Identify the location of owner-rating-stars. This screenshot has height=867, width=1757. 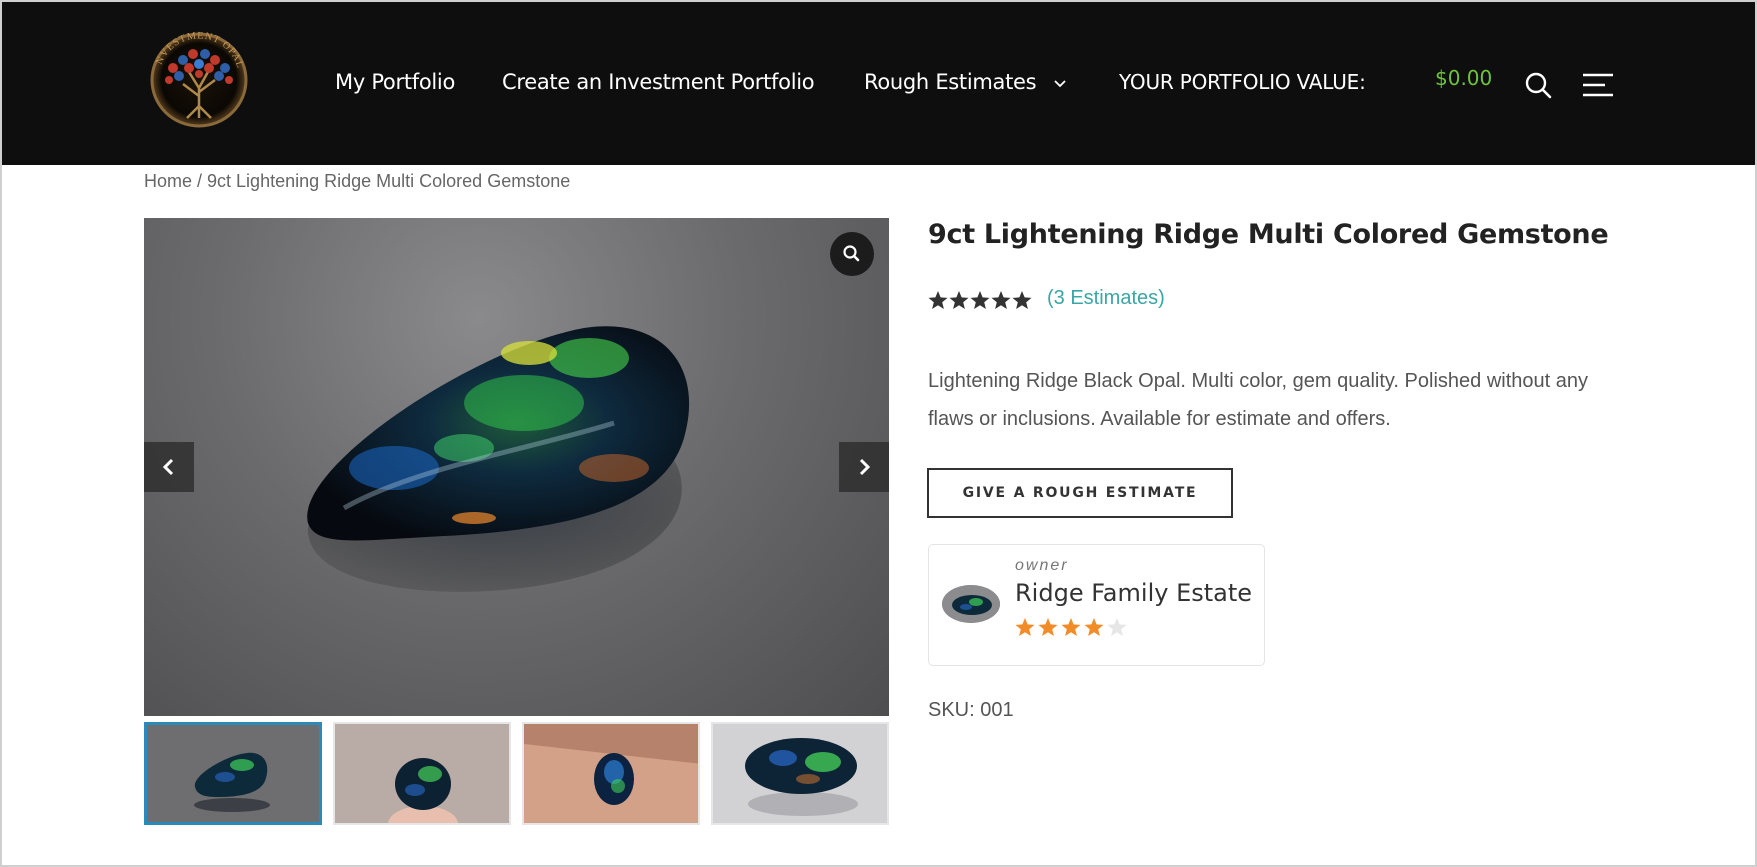
(1071, 627).